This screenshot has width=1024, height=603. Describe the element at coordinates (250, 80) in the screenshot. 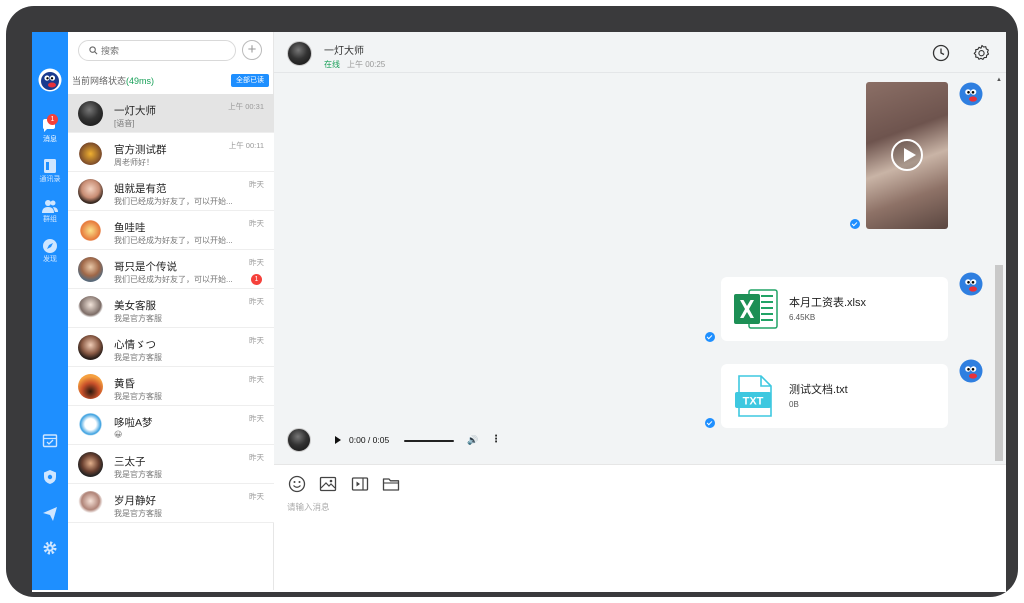

I see `mark-all-read-button: 全部已读` at that location.